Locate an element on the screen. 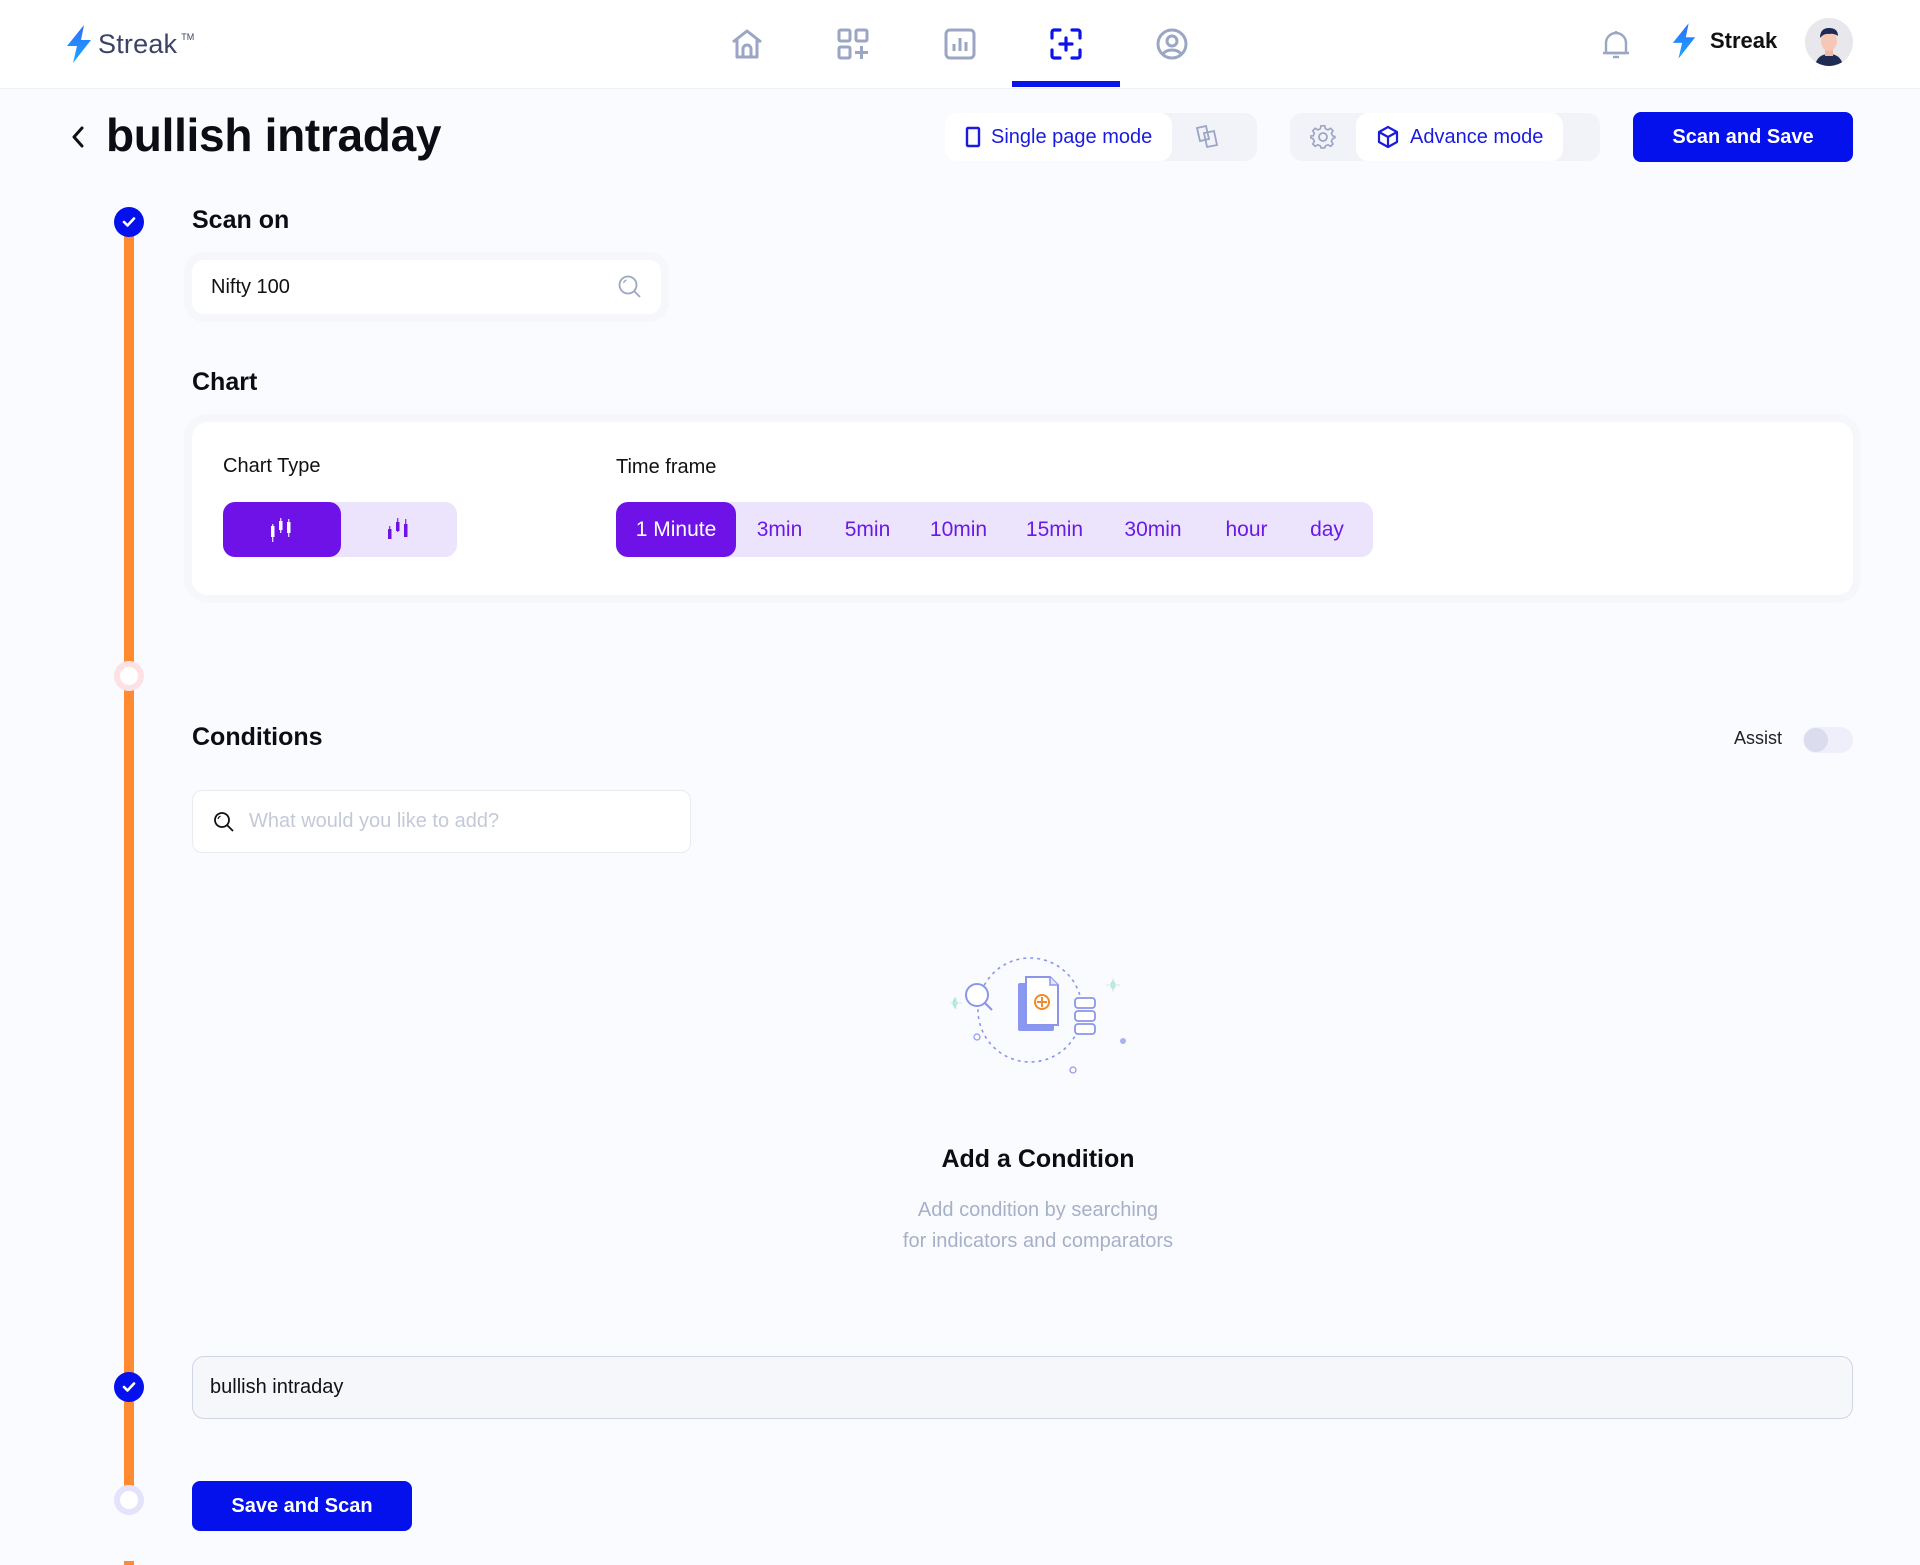 This screenshot has width=1920, height=1565. time-frame-3min: 3min is located at coordinates (779, 529).